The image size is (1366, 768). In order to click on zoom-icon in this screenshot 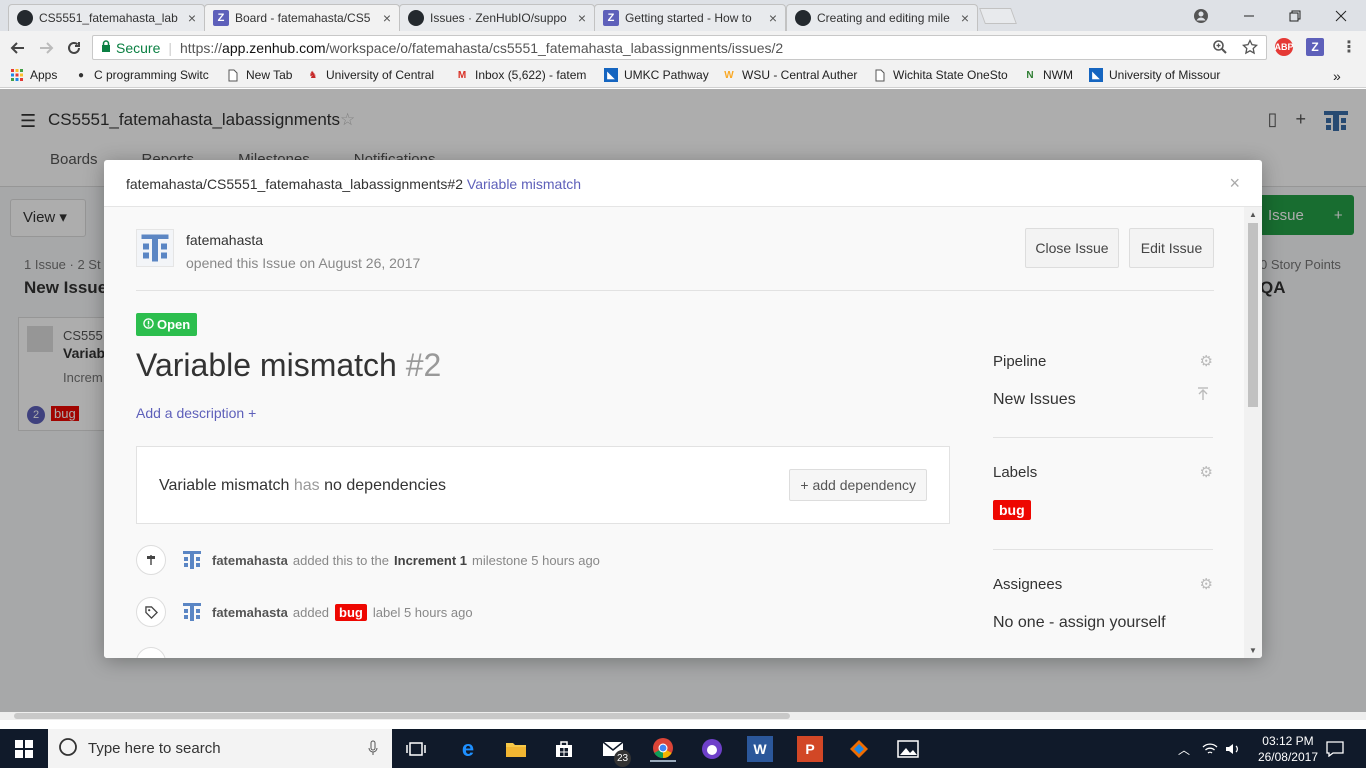, I will do `click(1220, 49)`.